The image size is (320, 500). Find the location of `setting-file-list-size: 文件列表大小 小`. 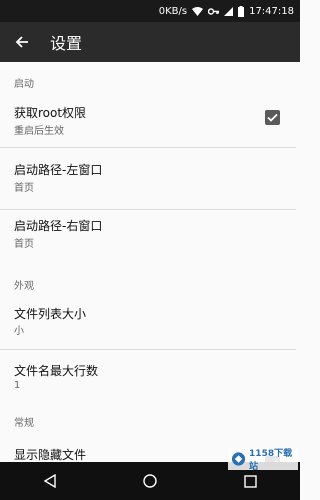

setting-file-list-size: 文件列表大小 小 is located at coordinates (150, 323).